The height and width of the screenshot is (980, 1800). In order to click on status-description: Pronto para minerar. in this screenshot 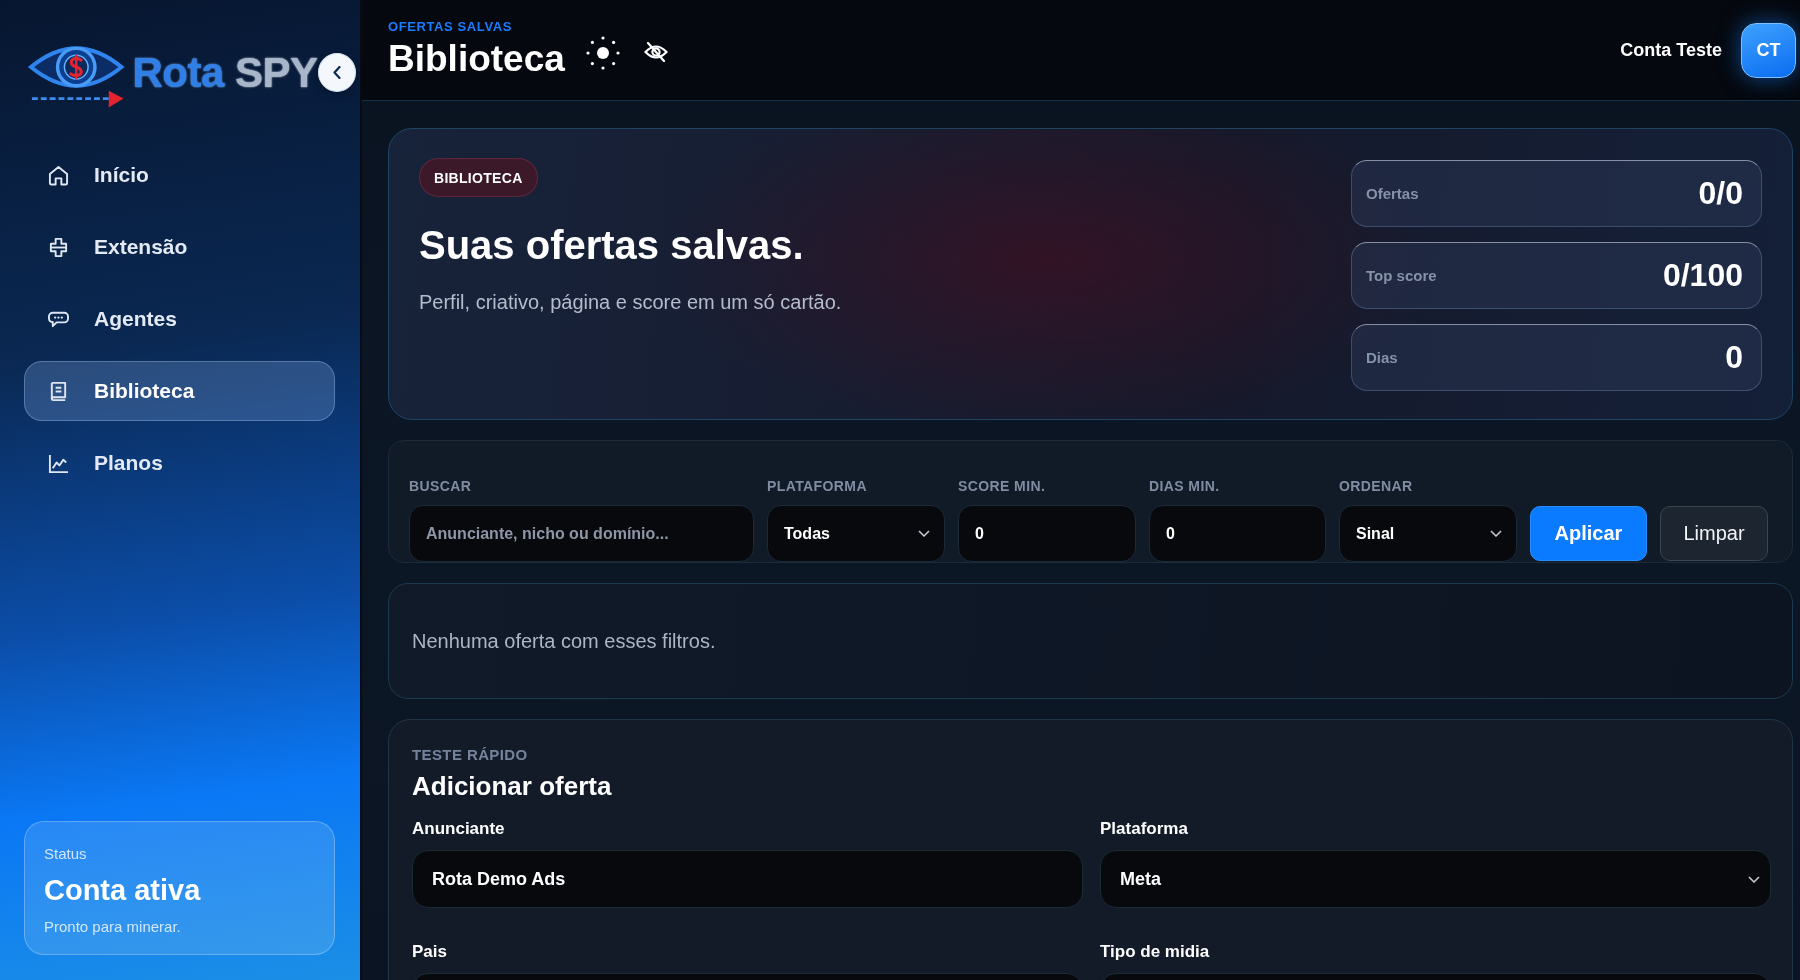, I will do `click(112, 927)`.